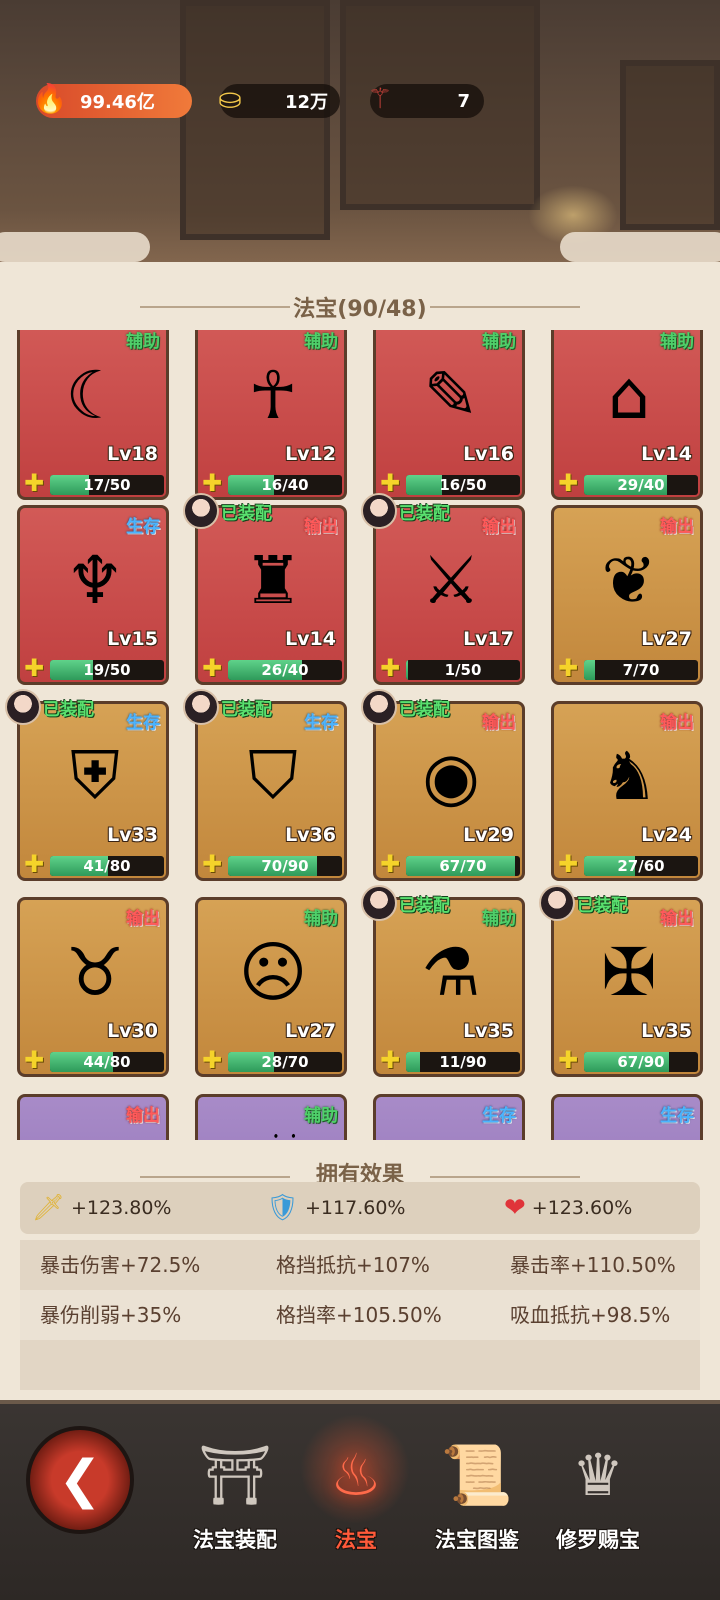 The width and height of the screenshot is (720, 1600). Describe the element at coordinates (93, 791) in the screenshot. I see `treasure-card: ⛨ 生存 Lv33 ✚ 41/80` at that location.